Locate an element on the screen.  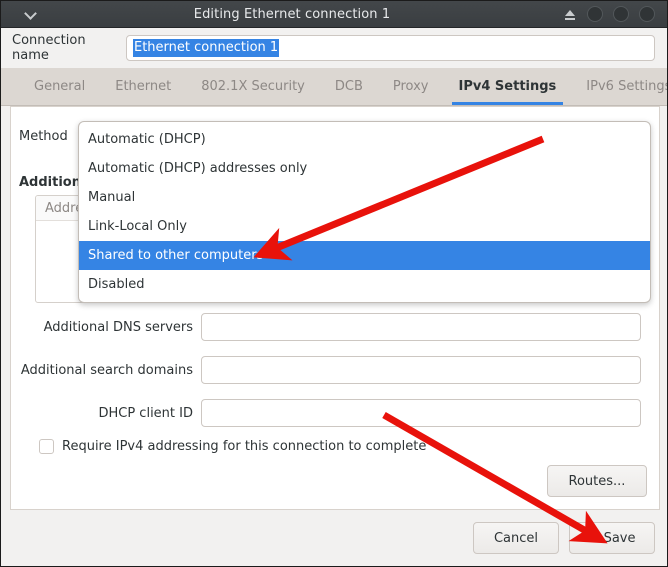
tab-ipv4-settings: IPv4 Settings is located at coordinates (508, 86).